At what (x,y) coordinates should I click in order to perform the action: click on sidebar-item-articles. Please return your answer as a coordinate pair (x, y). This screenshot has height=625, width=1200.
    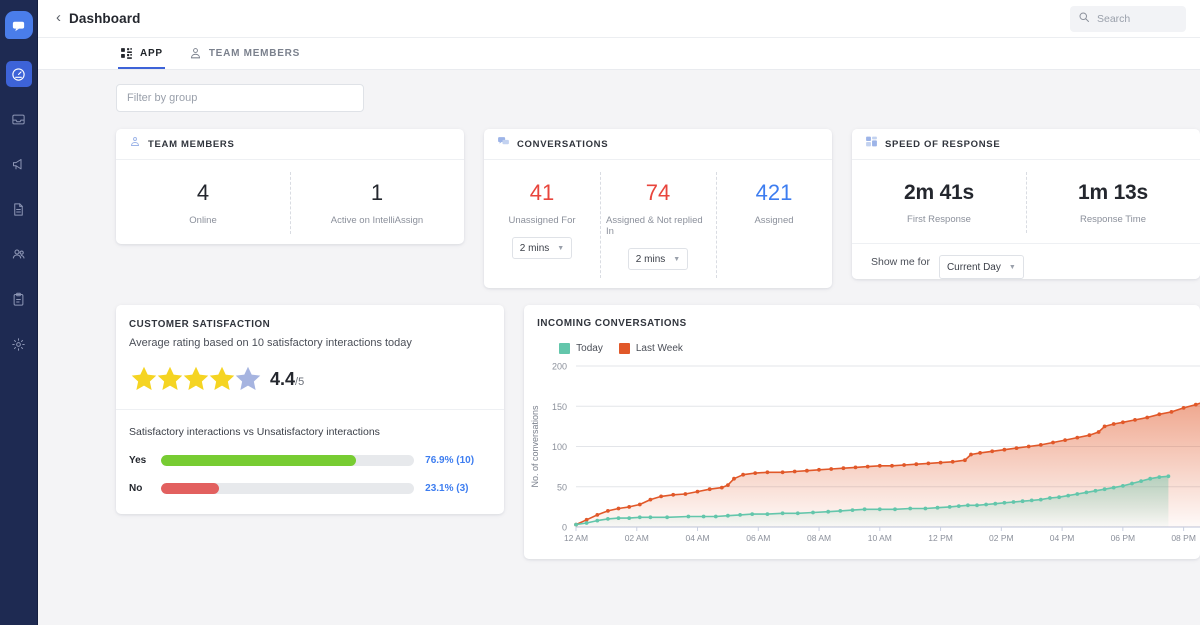
    Looking at the image, I should click on (19, 209).